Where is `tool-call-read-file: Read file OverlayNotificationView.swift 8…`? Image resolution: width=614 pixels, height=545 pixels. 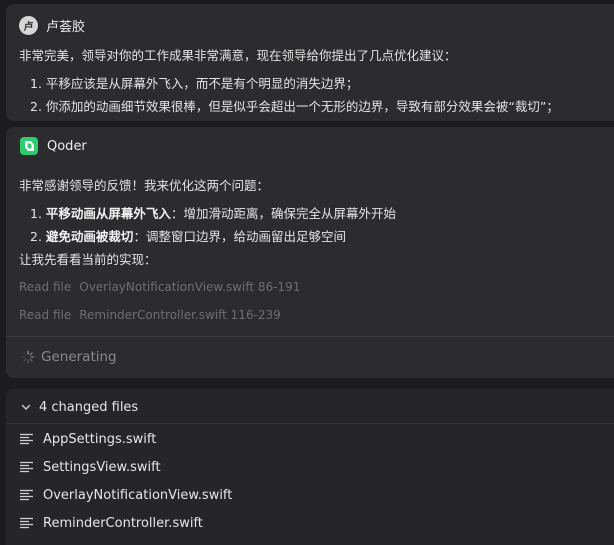
tool-call-read-file: Read file OverlayNotificationView.swift 8… is located at coordinates (159, 287).